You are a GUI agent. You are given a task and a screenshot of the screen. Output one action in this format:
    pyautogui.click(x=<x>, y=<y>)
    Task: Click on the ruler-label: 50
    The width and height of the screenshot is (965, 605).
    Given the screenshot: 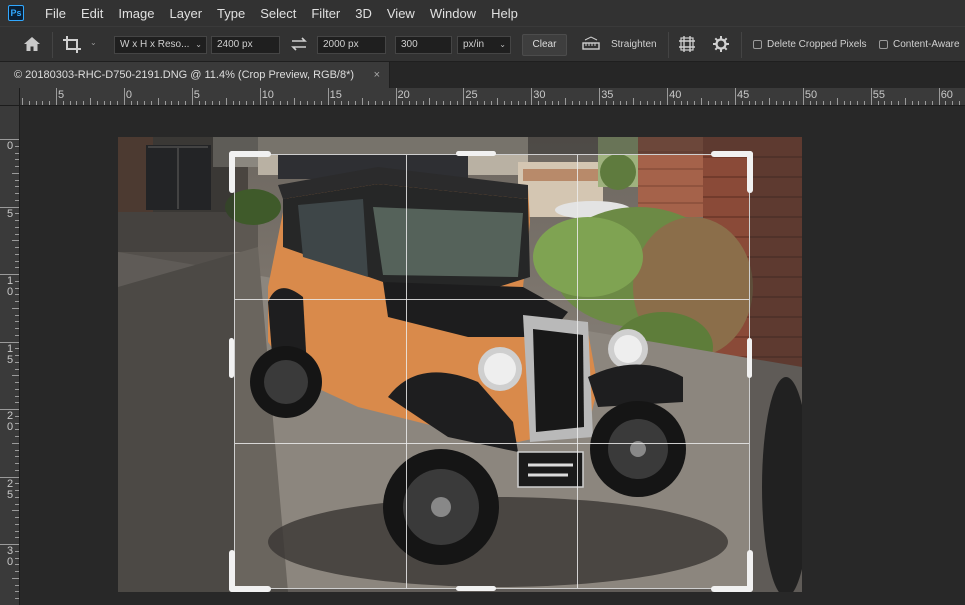 What is the action you would take?
    pyautogui.click(x=811, y=95)
    